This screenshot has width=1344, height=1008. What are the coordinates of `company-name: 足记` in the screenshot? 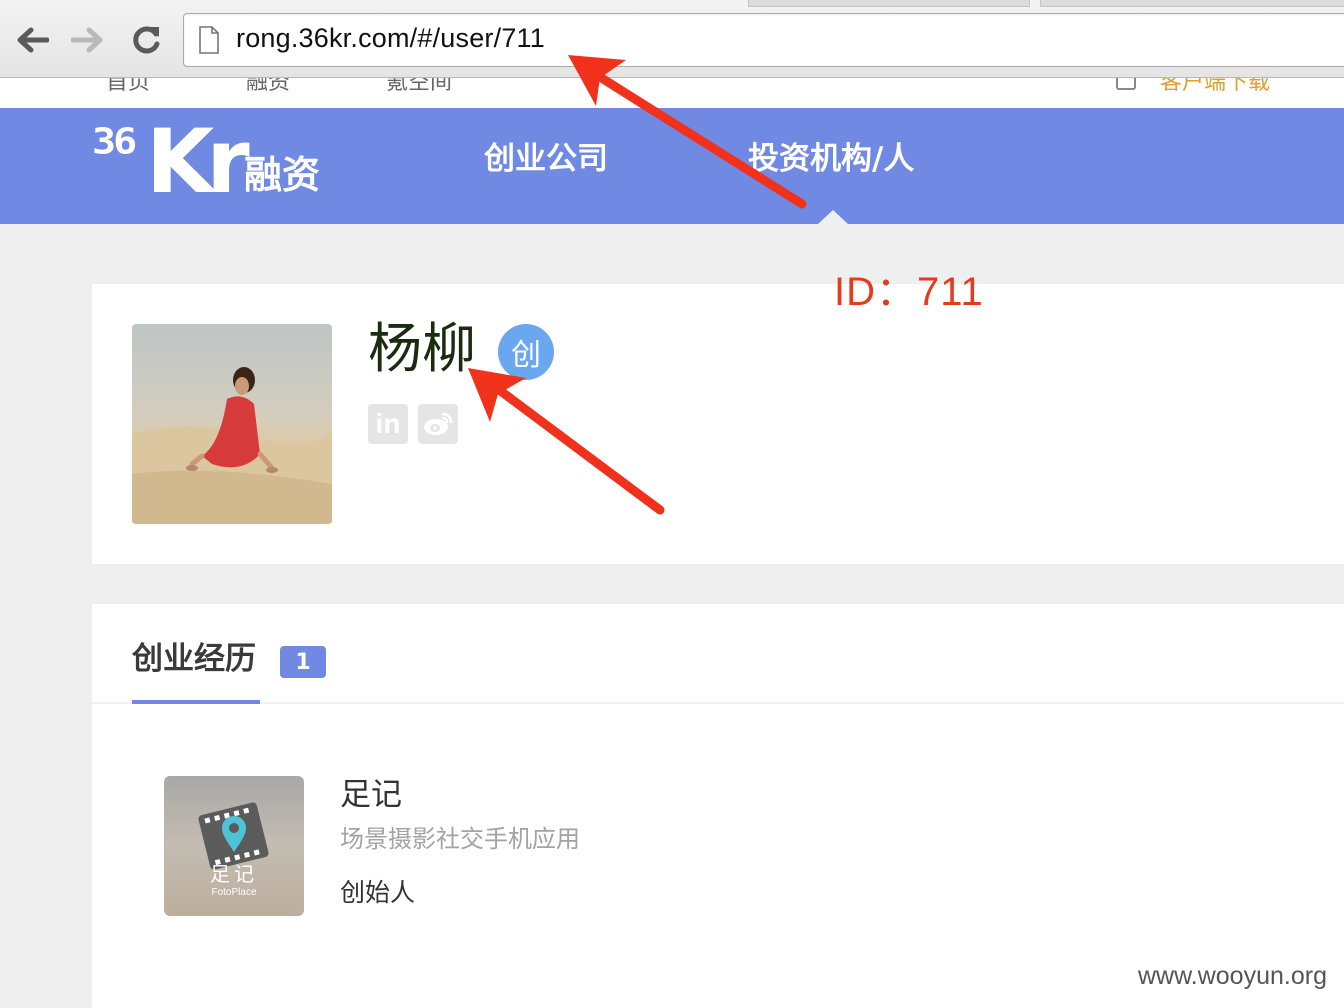 It's located at (371, 795).